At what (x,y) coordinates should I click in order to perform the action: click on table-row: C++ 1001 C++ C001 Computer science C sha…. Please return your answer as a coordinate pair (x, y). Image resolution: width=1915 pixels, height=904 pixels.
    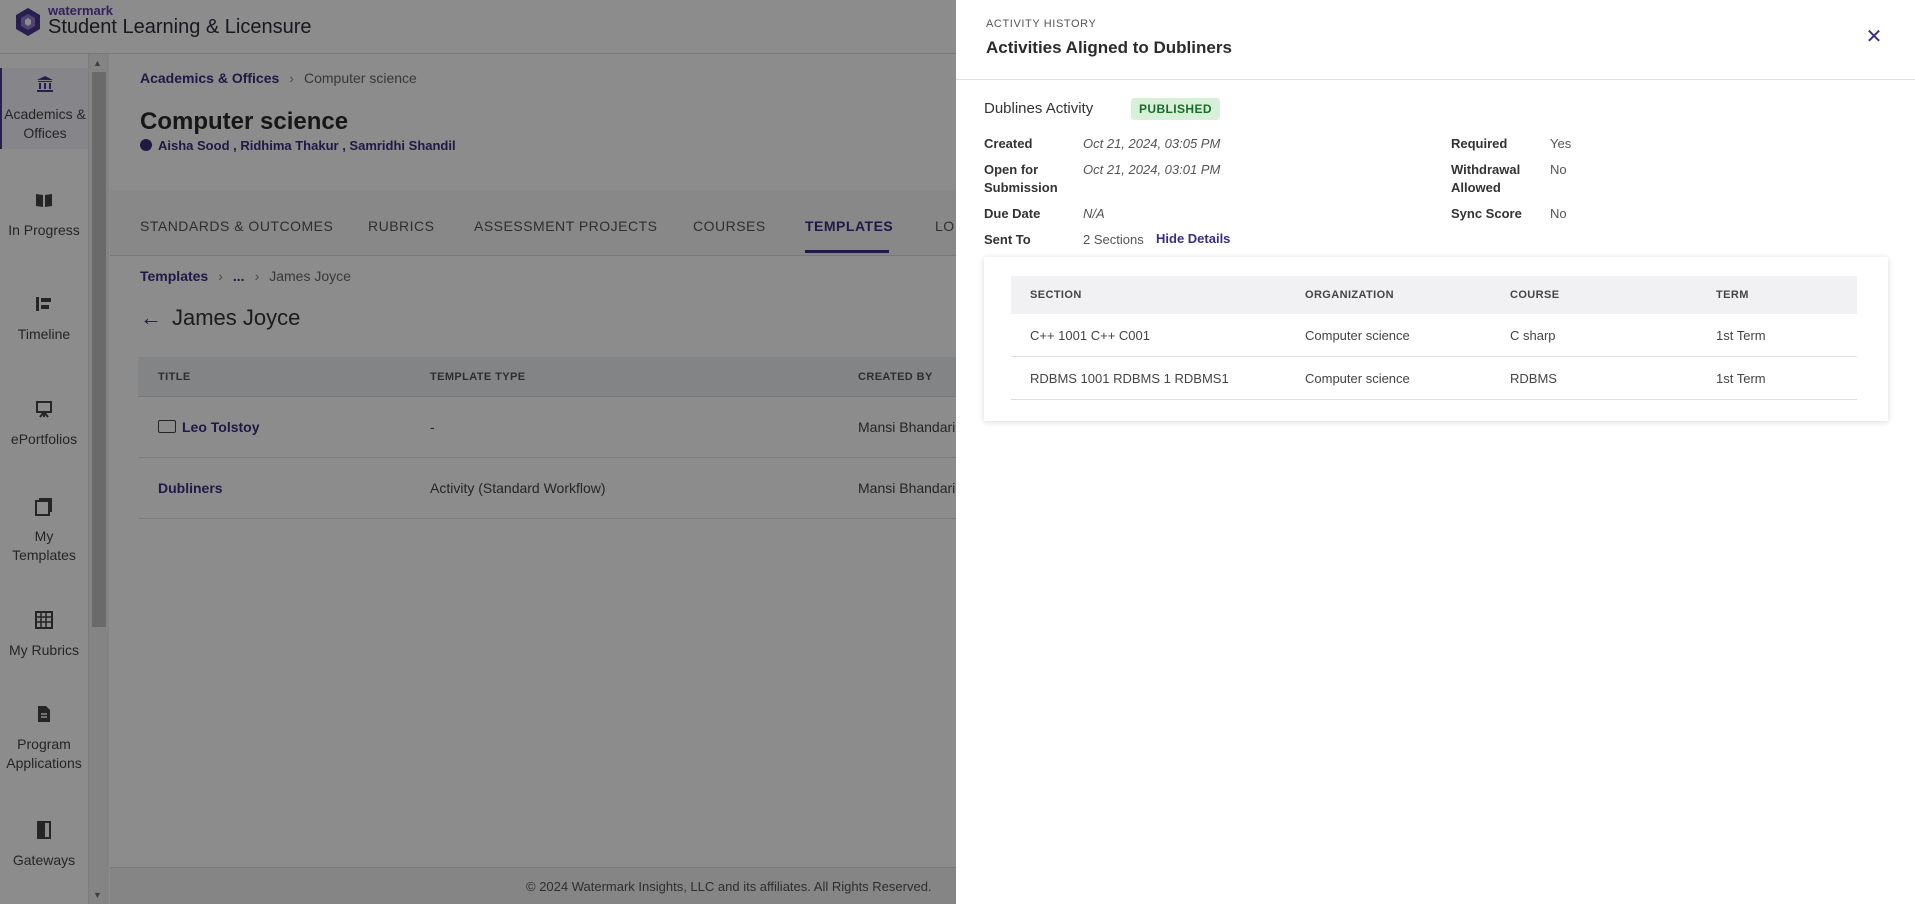
    Looking at the image, I should click on (1434, 335).